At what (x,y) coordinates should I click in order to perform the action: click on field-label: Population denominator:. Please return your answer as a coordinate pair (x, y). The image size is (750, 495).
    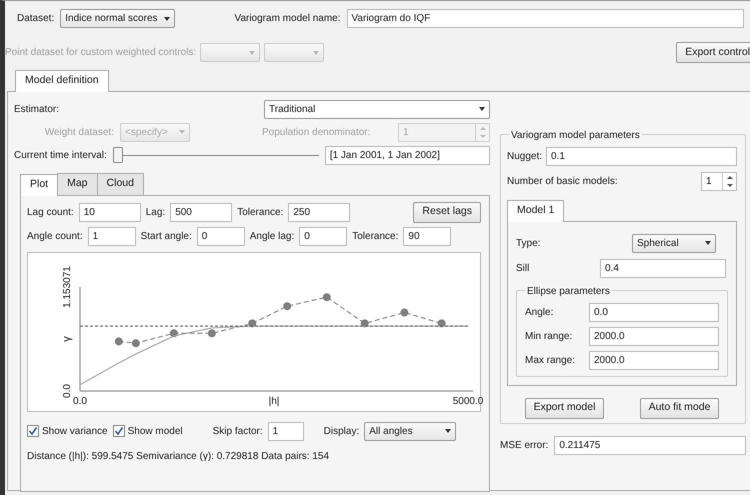
    Looking at the image, I should click on (316, 133).